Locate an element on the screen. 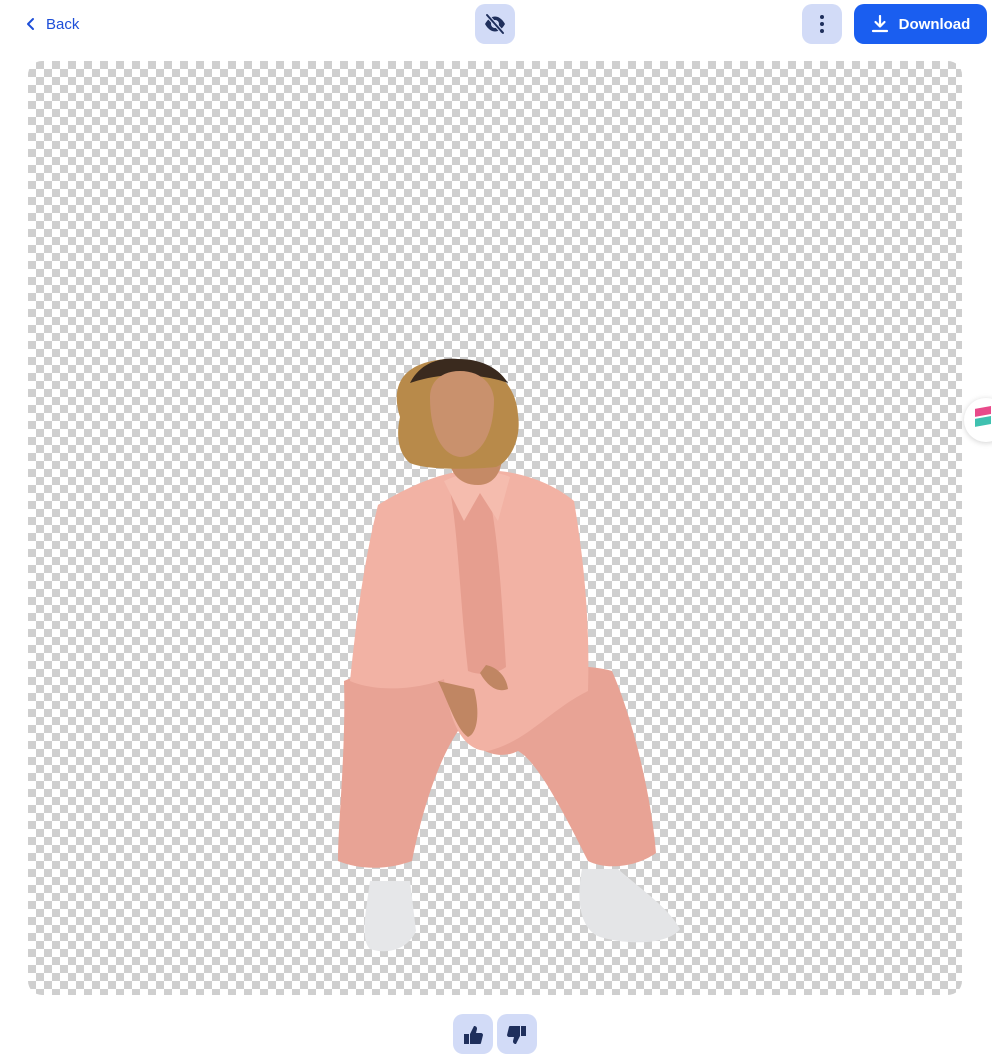 This screenshot has height=1054, width=992. toggle-original-button is located at coordinates (495, 24).